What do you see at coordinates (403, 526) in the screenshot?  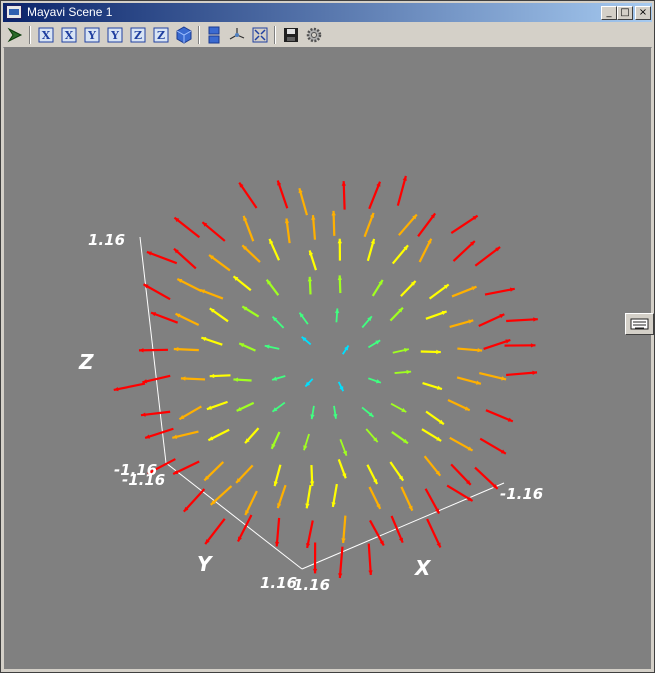 I see `x-axis-line` at bounding box center [403, 526].